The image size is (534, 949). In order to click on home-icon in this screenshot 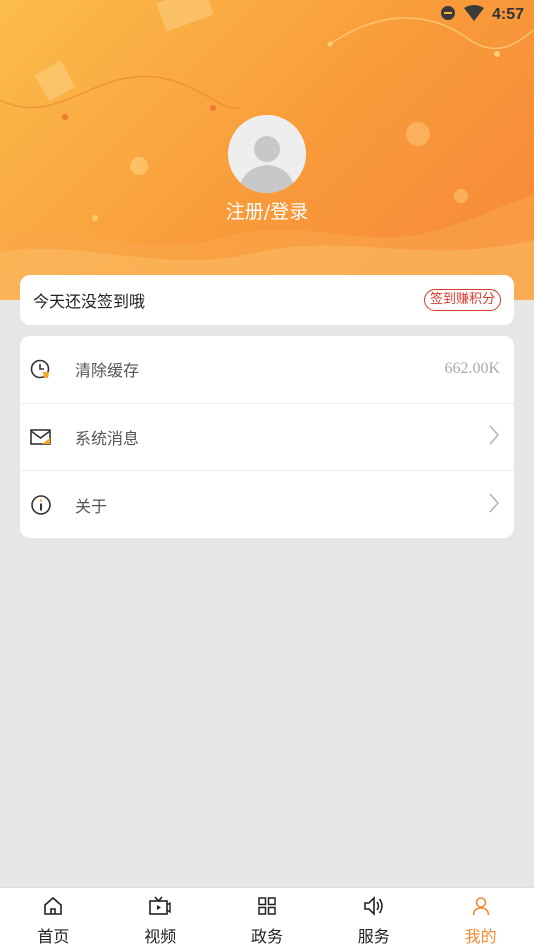, I will do `click(53, 906)`.